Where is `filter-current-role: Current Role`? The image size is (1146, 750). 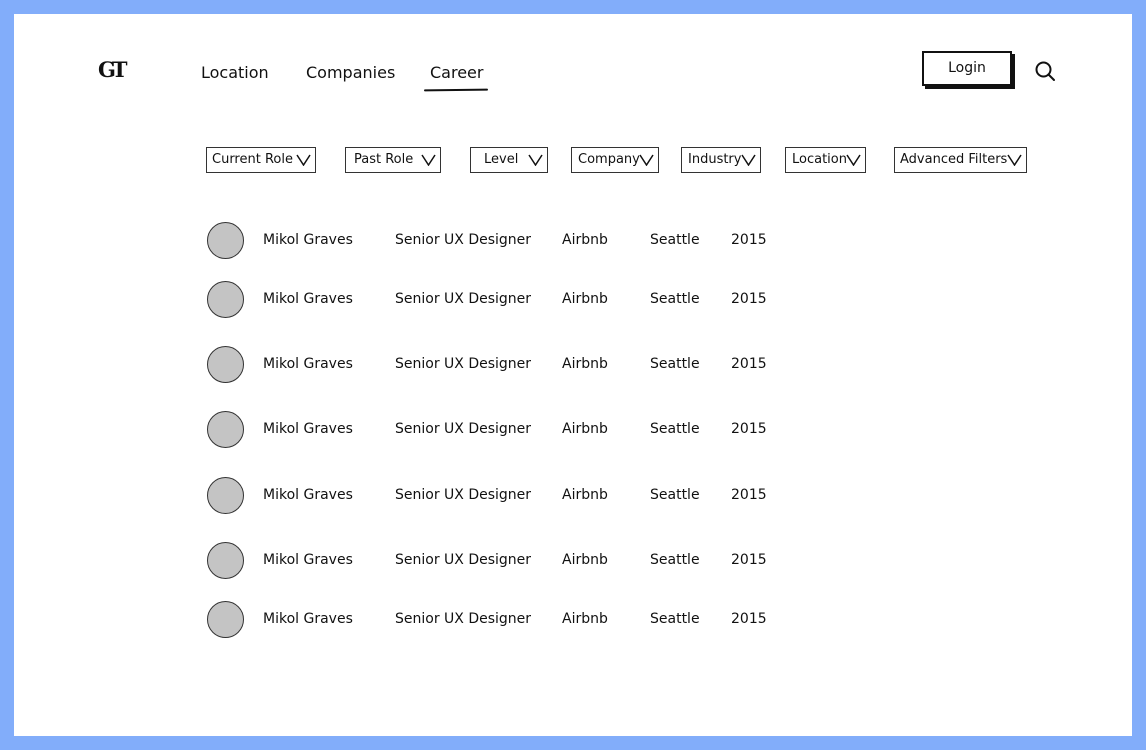
filter-current-role: Current Role is located at coordinates (261, 160).